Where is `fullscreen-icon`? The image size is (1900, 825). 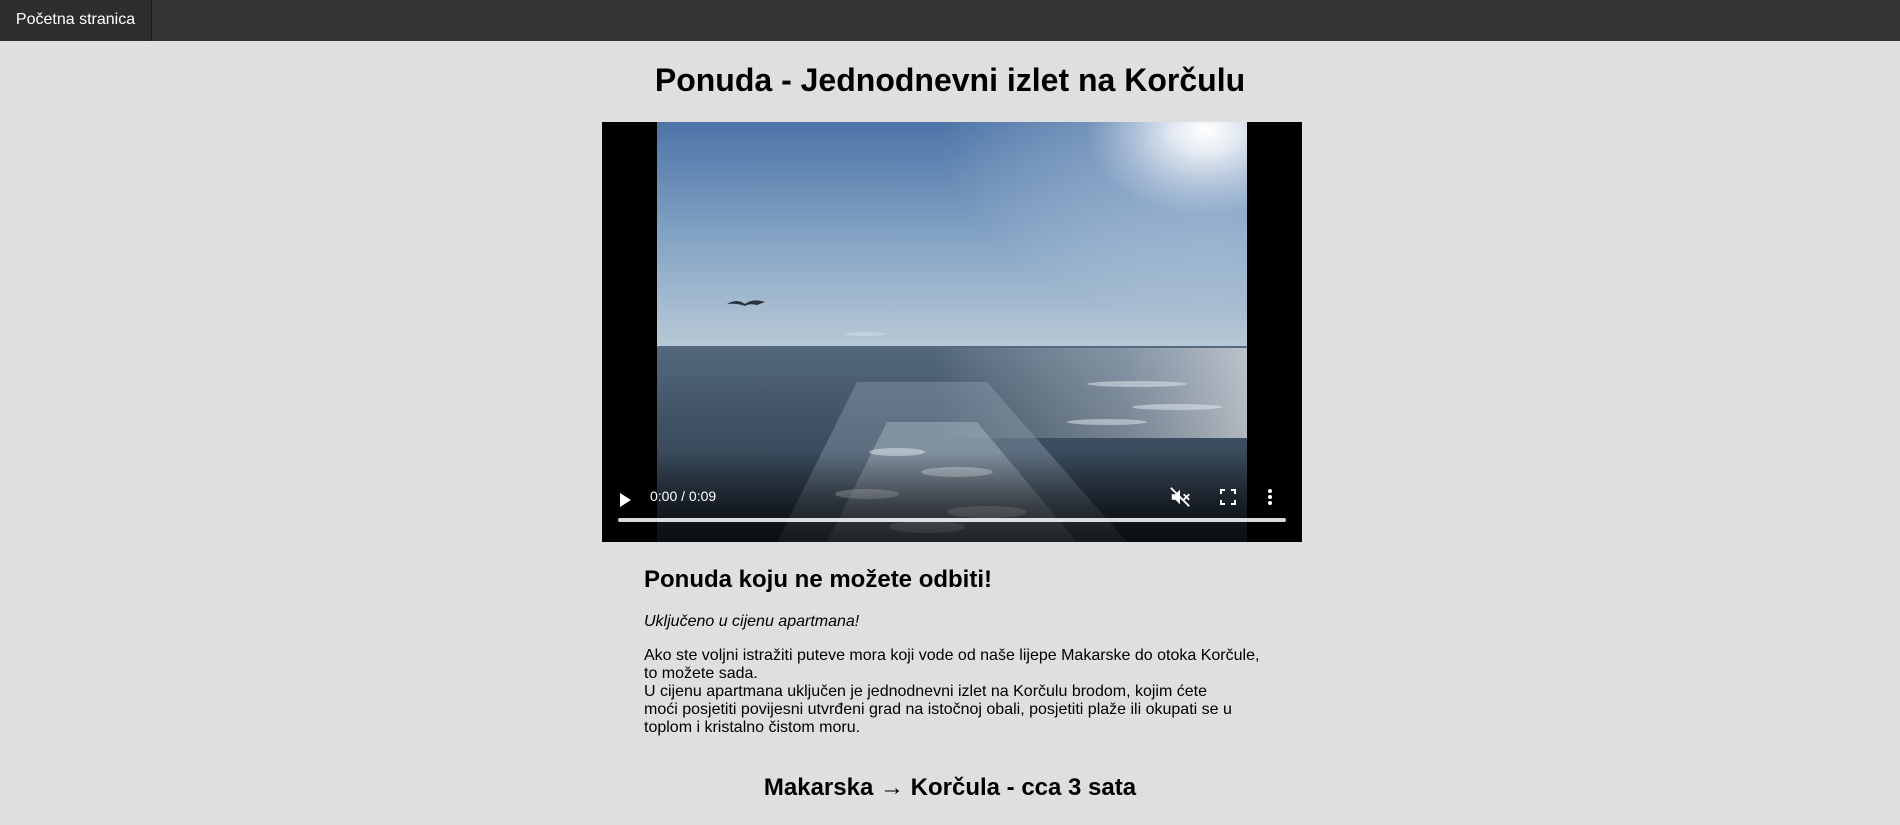
fullscreen-icon is located at coordinates (1228, 497).